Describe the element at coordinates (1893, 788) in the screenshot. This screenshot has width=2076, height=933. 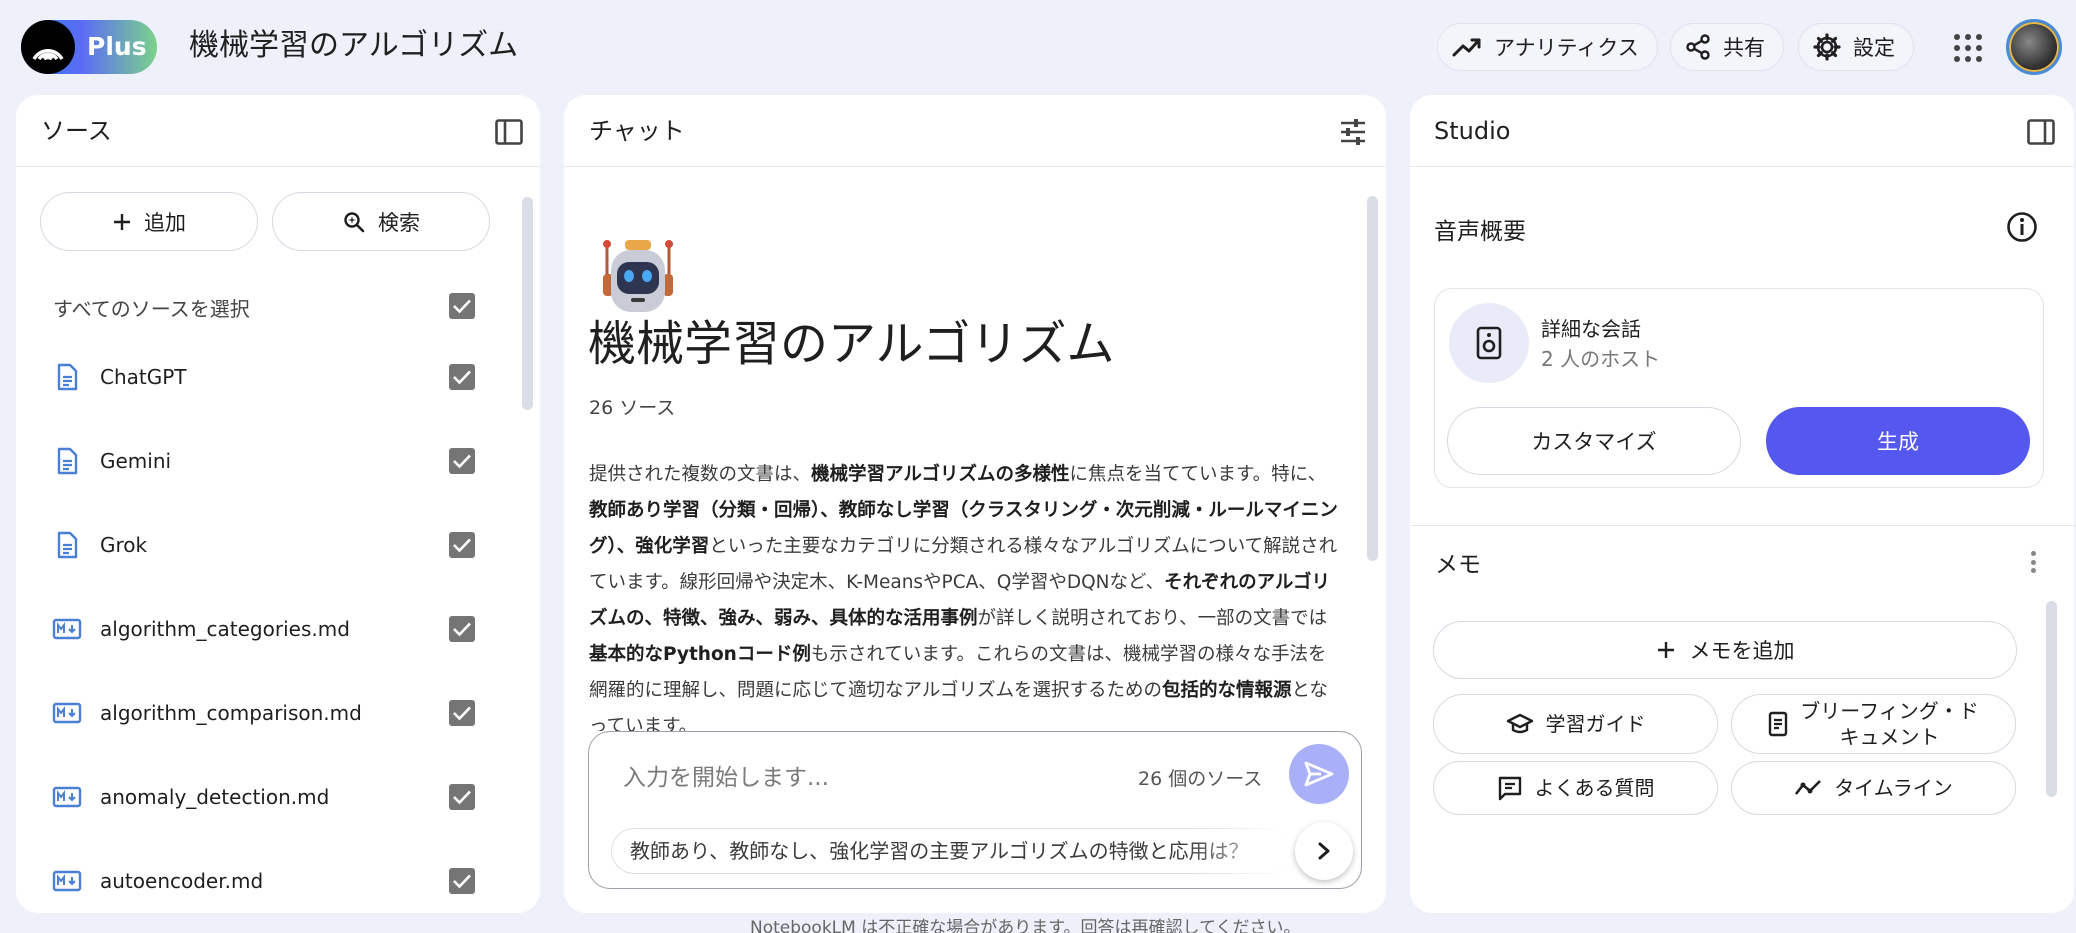
I see `timeline-label: タイムライン` at that location.